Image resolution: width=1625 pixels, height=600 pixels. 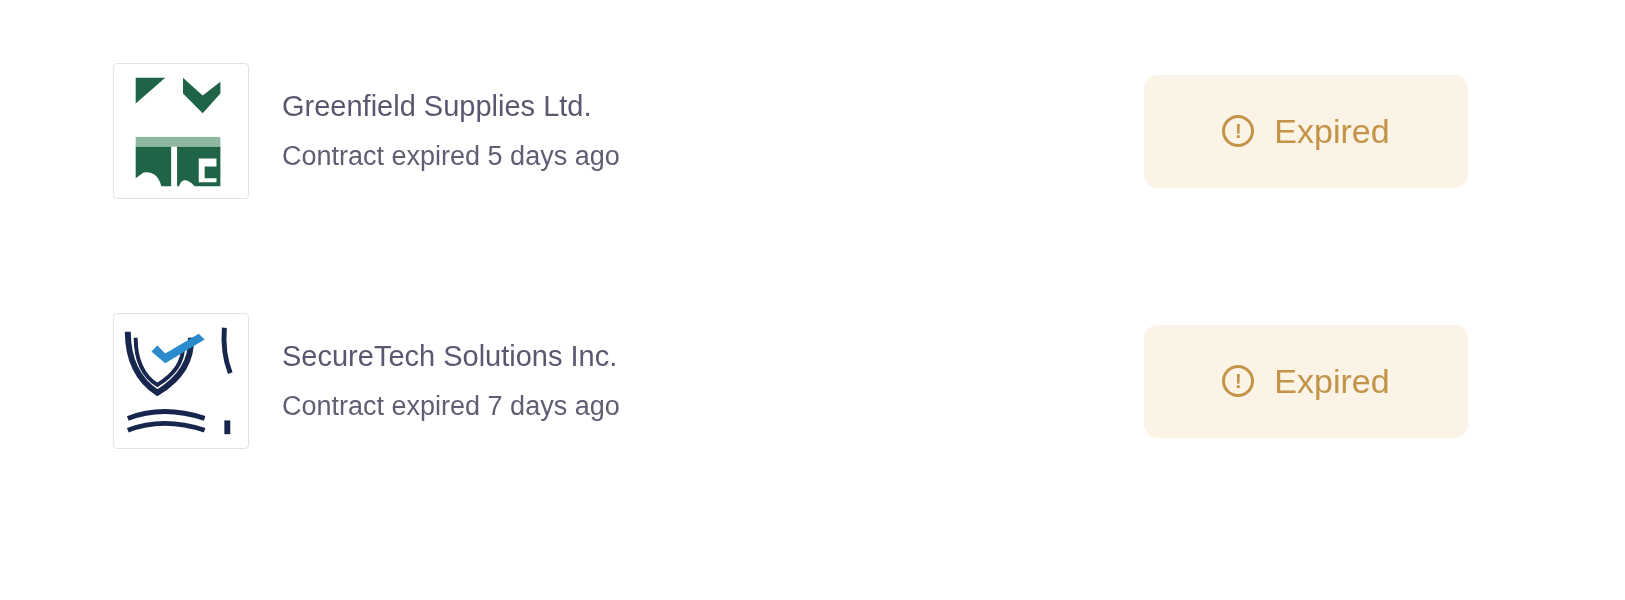 What do you see at coordinates (437, 106) in the screenshot?
I see `company-name: Greenfield Supplies Ltd.` at bounding box center [437, 106].